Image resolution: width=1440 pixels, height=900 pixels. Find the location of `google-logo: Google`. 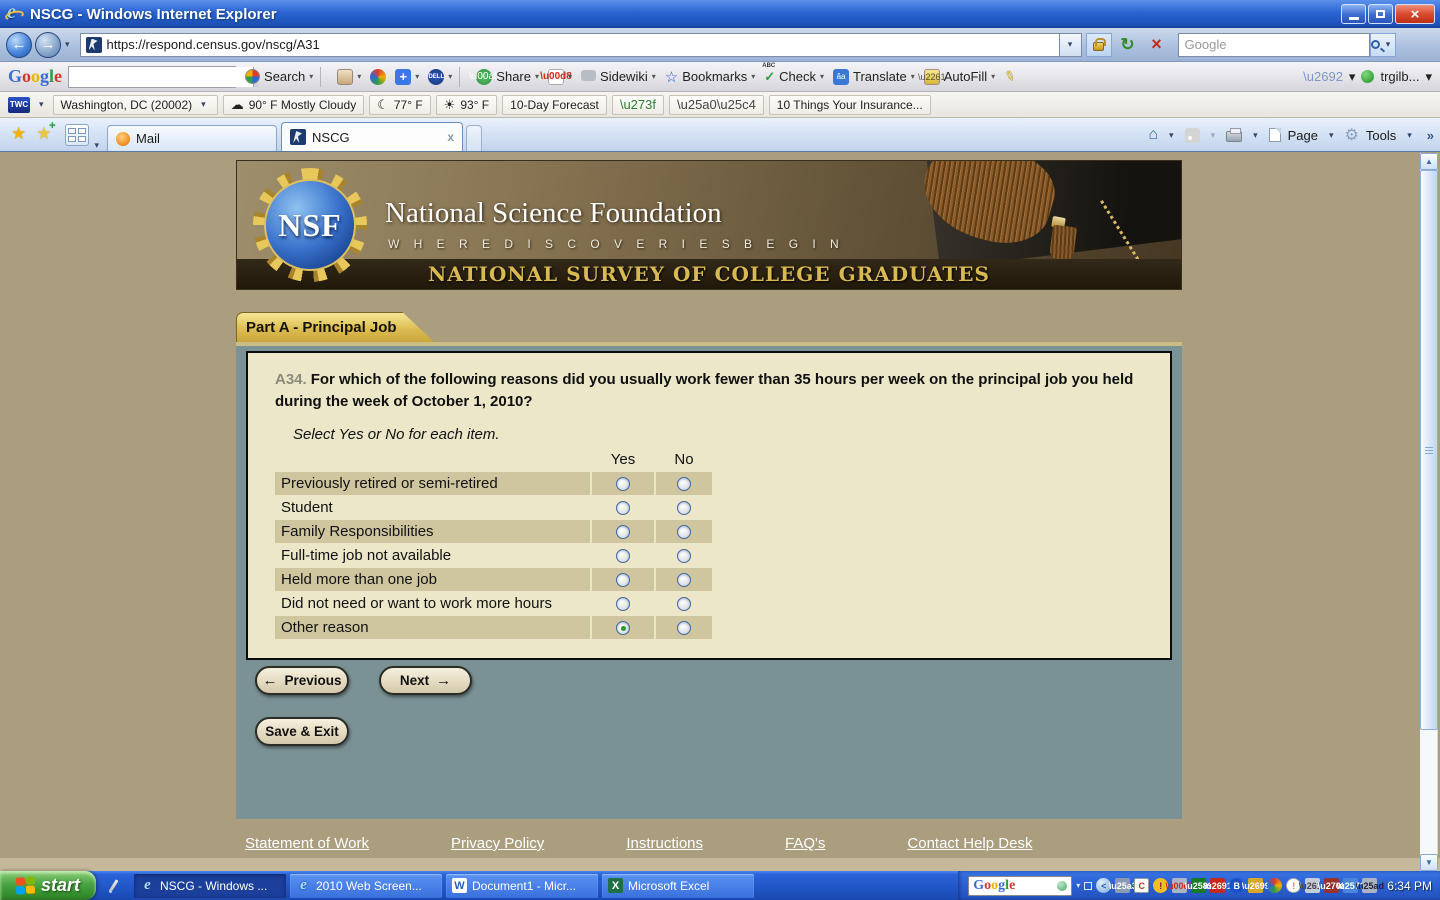

google-logo: Google is located at coordinates (35, 76).